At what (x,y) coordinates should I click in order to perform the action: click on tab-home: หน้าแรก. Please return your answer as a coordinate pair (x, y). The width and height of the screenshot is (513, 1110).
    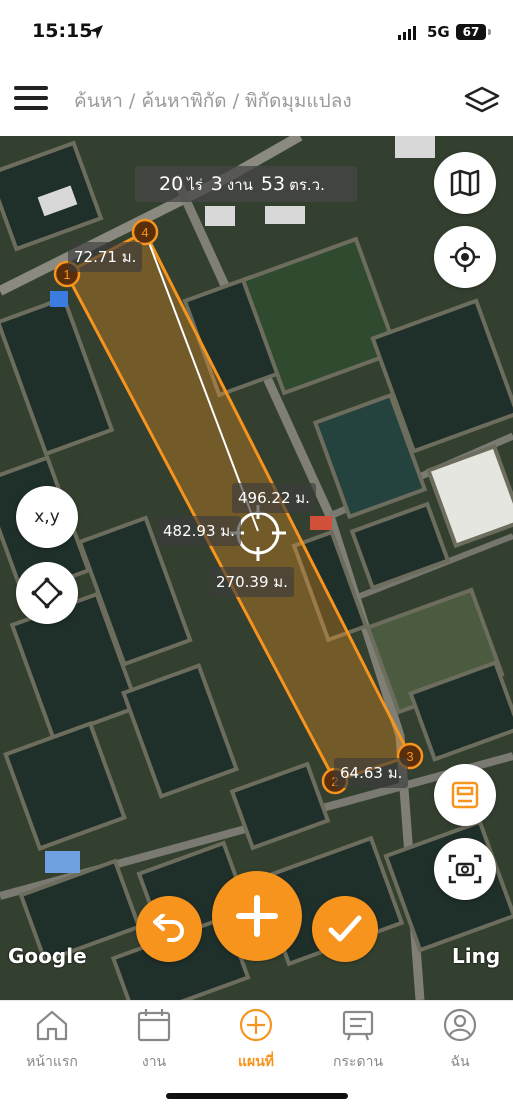
    Looking at the image, I should click on (52, 1040).